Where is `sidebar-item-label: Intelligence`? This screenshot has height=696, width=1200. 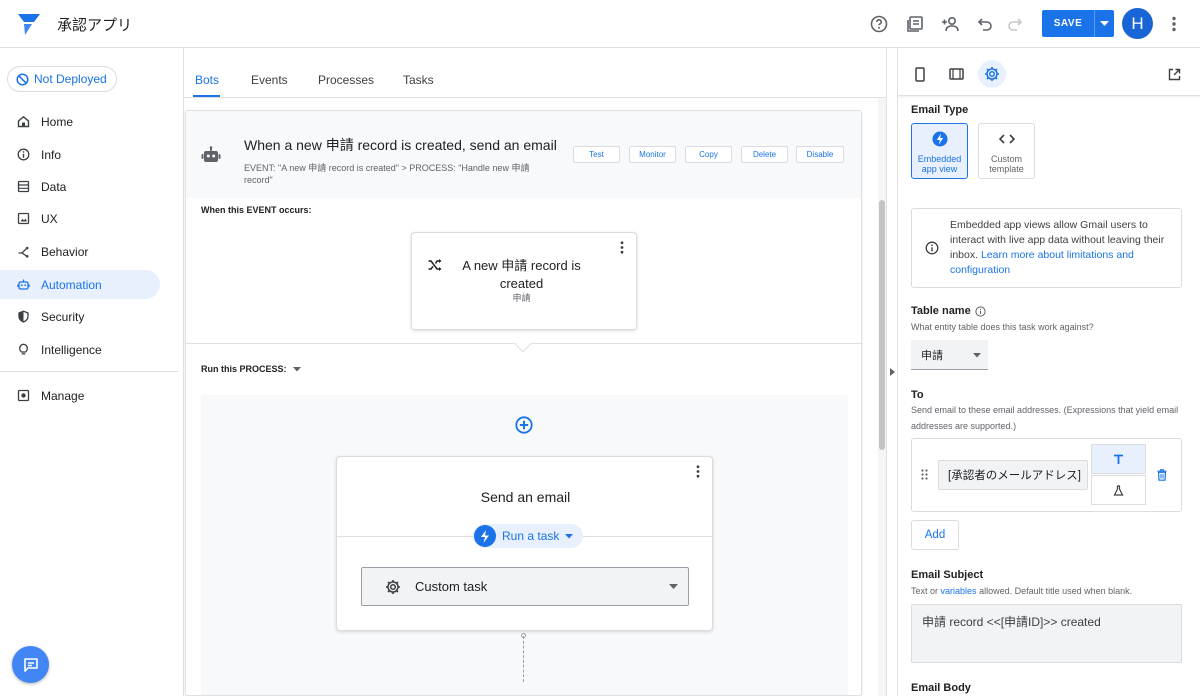
sidebar-item-label: Intelligence is located at coordinates (71, 349).